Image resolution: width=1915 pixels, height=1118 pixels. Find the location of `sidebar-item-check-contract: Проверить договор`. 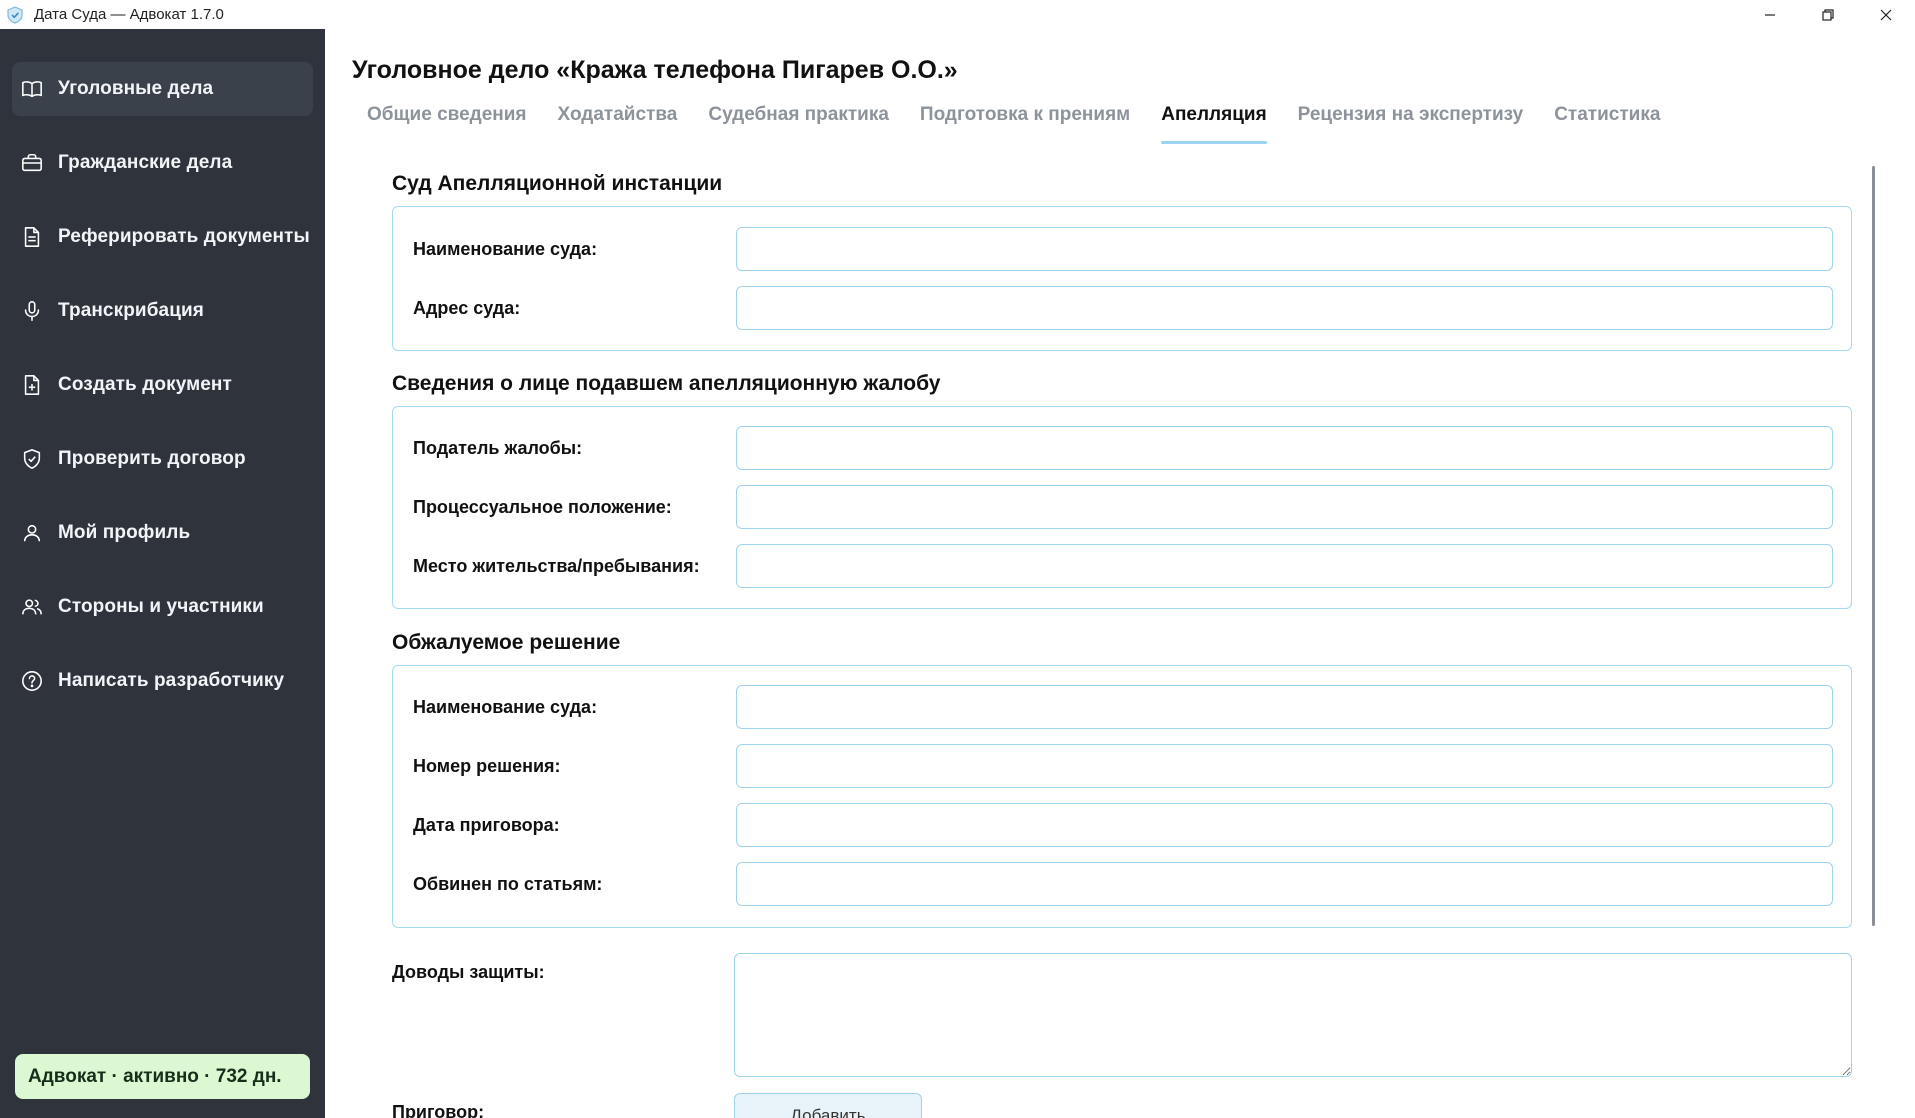

sidebar-item-check-contract: Проверить договор is located at coordinates (162, 459).